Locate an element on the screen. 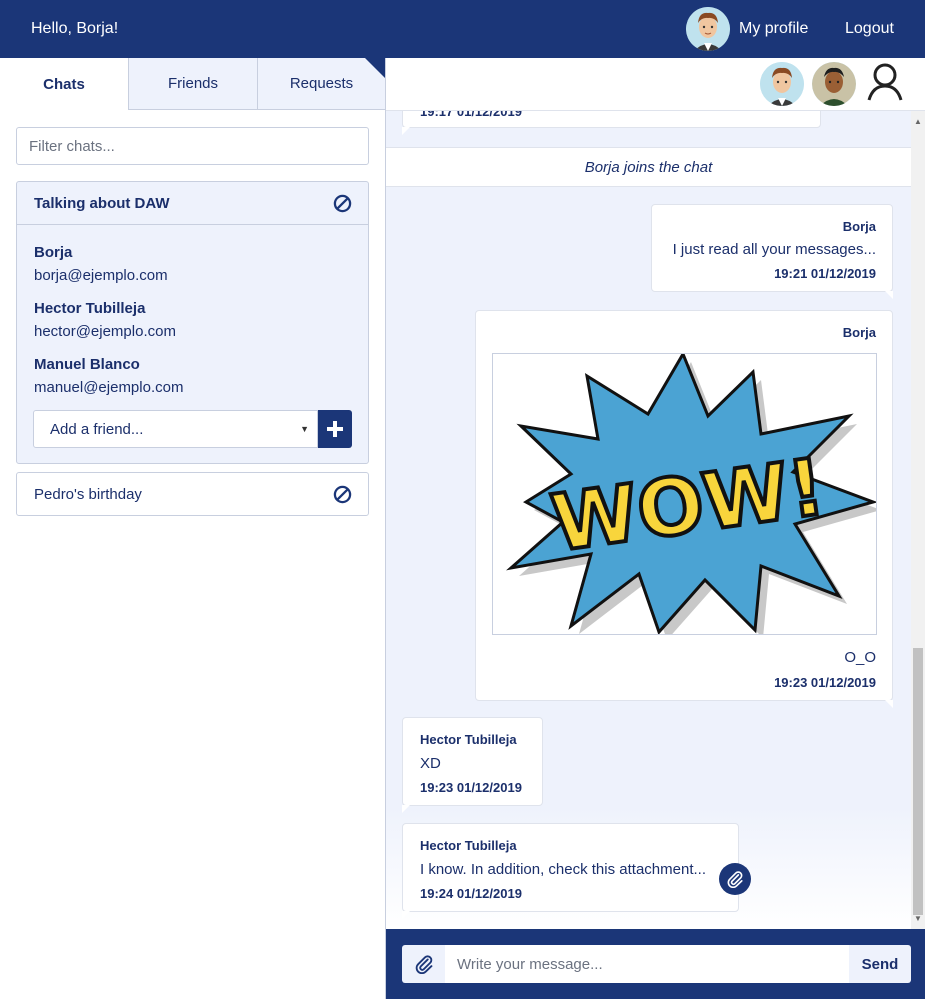  user-search-icon is located at coordinates (886, 83).